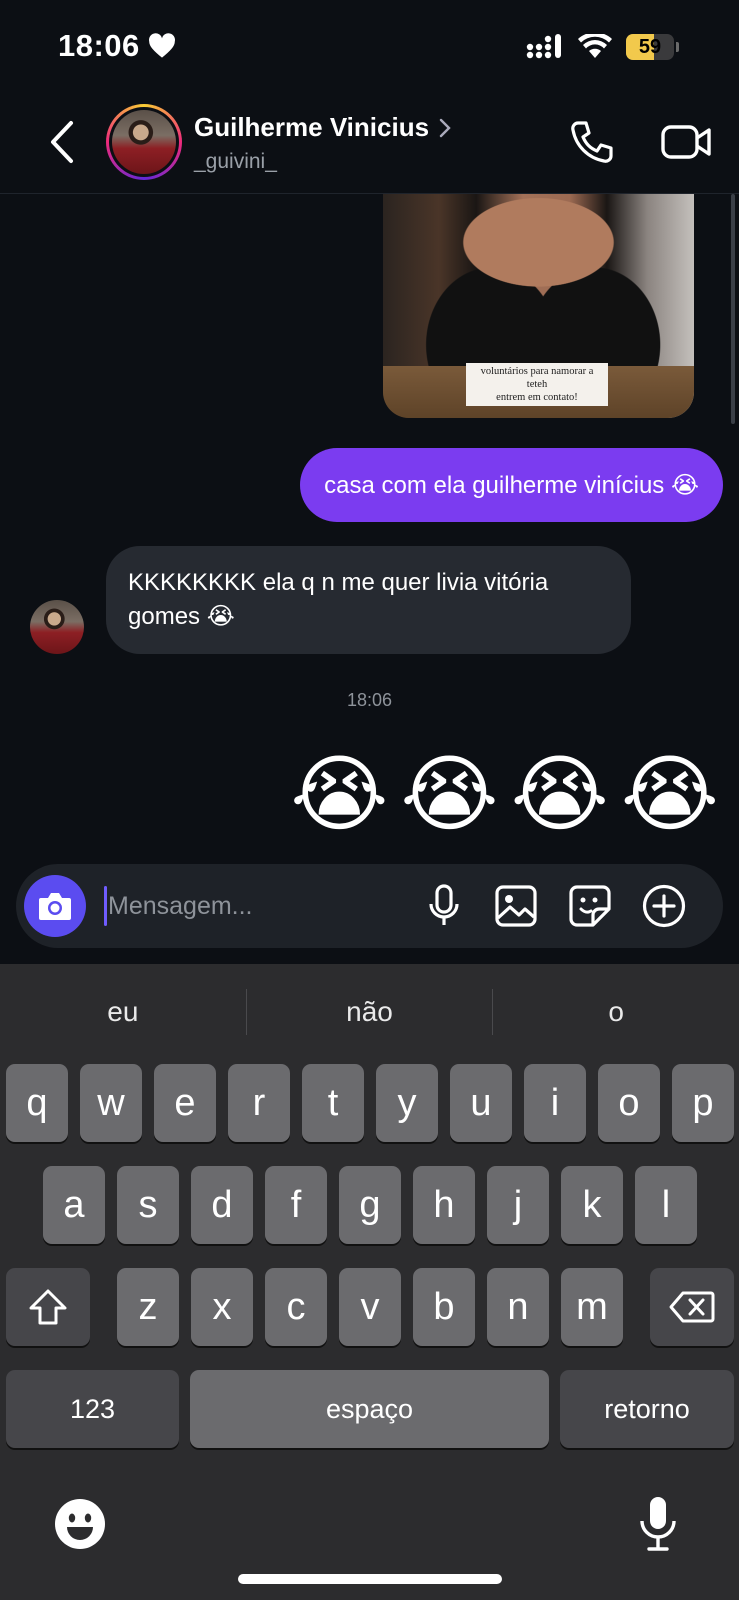  Describe the element at coordinates (333, 1103) in the screenshot. I see `key-t: t` at that location.